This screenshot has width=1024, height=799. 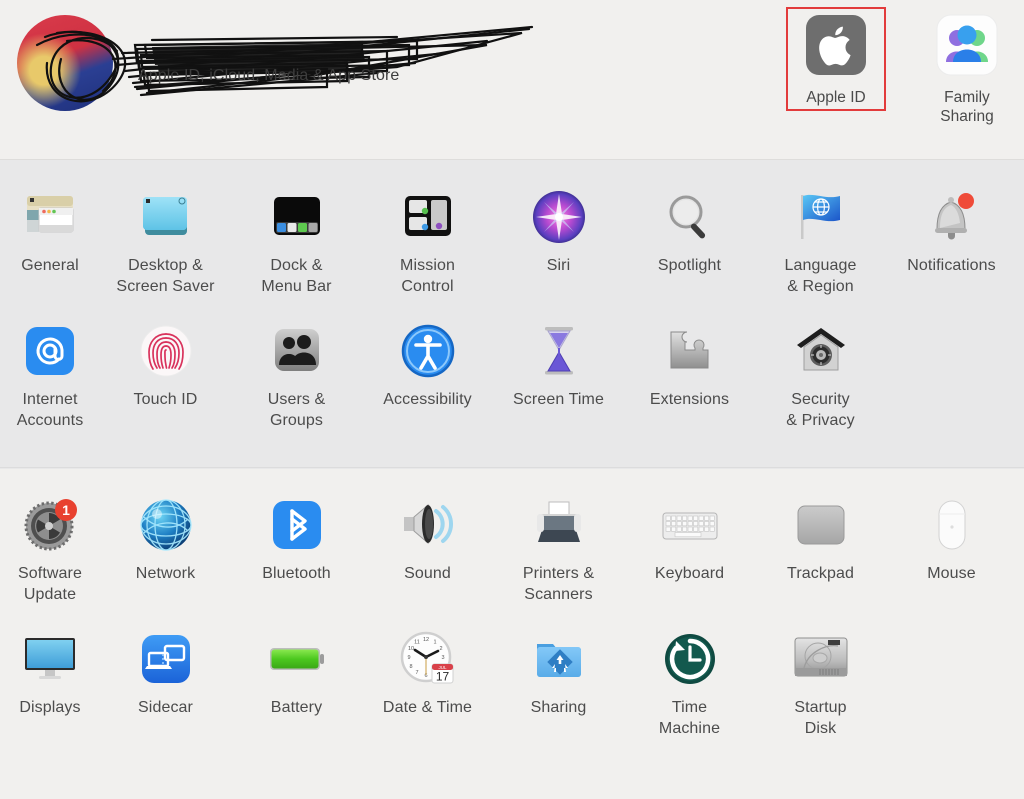 What do you see at coordinates (951, 265) in the screenshot?
I see `pref-pane-label: Notifications` at bounding box center [951, 265].